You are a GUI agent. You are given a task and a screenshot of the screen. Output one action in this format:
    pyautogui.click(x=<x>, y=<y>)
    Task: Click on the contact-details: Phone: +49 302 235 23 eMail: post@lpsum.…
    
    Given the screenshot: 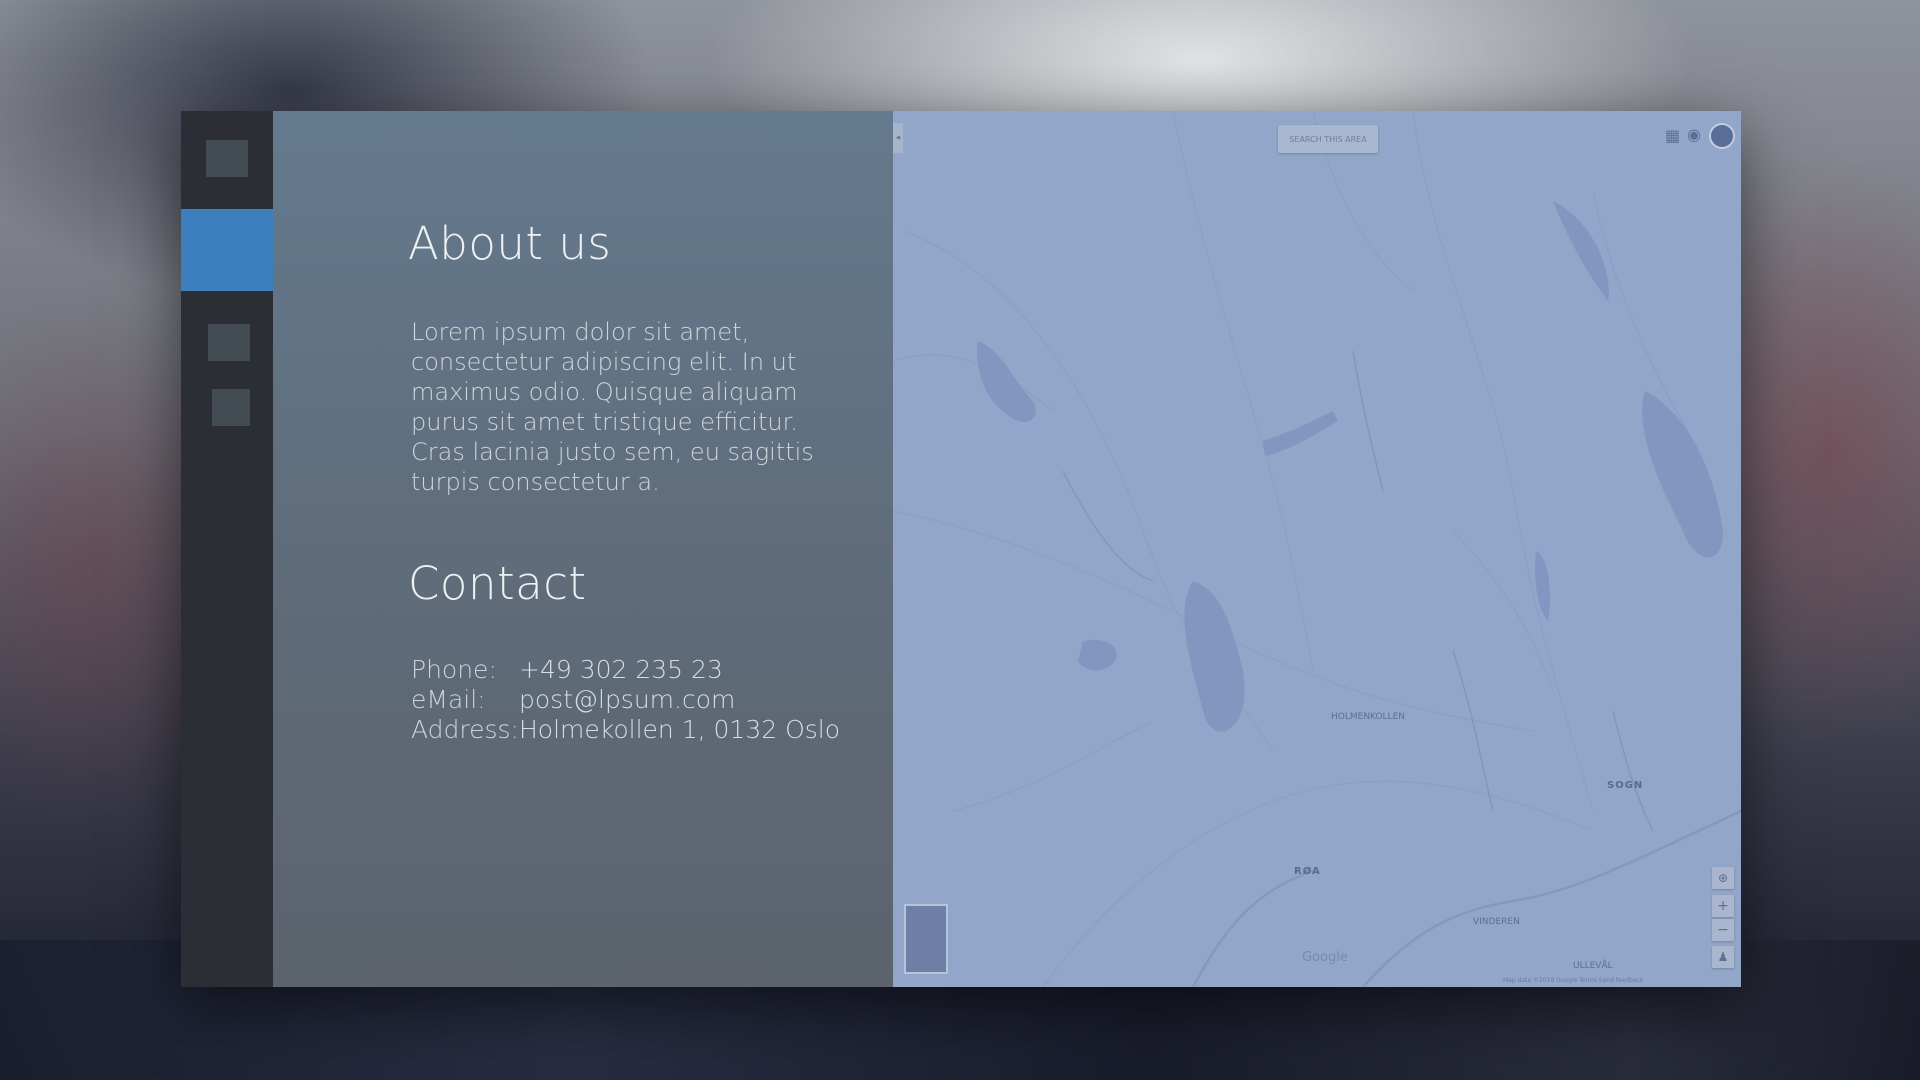 What is the action you would take?
    pyautogui.click(x=625, y=700)
    